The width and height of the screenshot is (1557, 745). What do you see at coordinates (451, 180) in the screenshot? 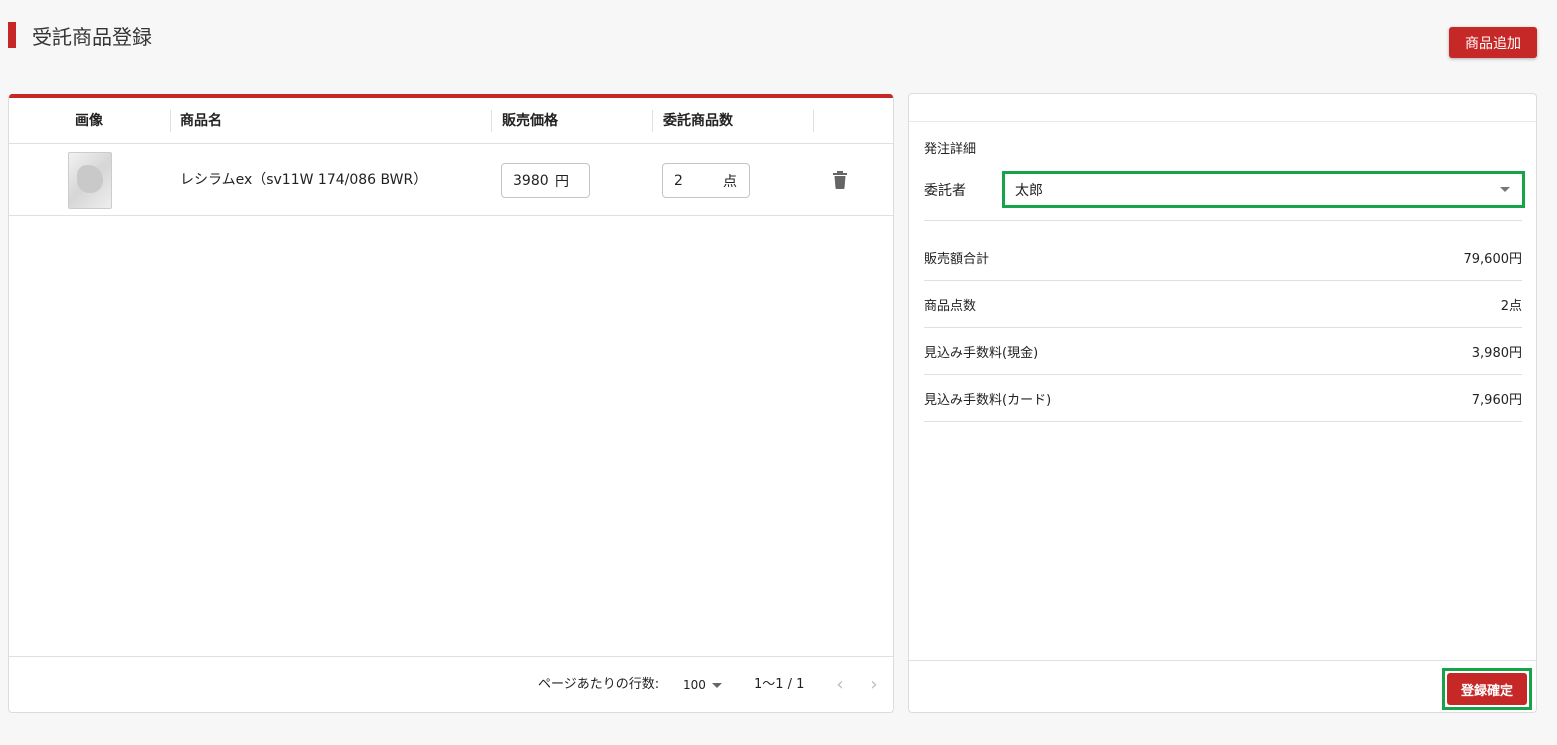
I see `table-row: レシラムex（sv11W 174/086 BWR） 円 点` at bounding box center [451, 180].